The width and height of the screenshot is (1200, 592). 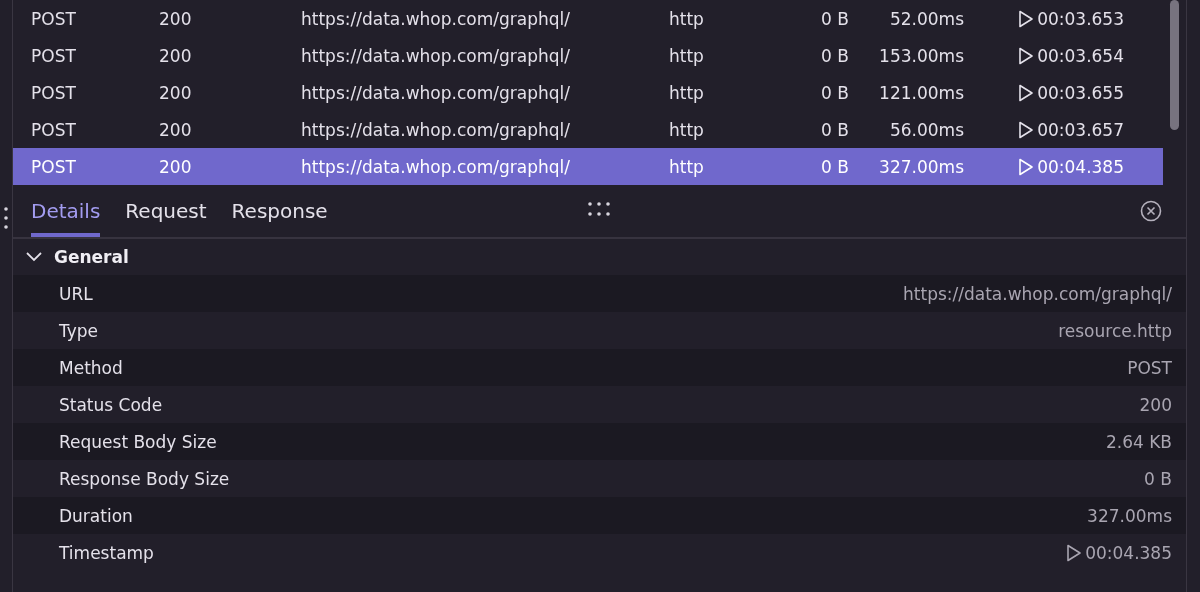 I want to click on detail-label: Type, so click(x=79, y=330).